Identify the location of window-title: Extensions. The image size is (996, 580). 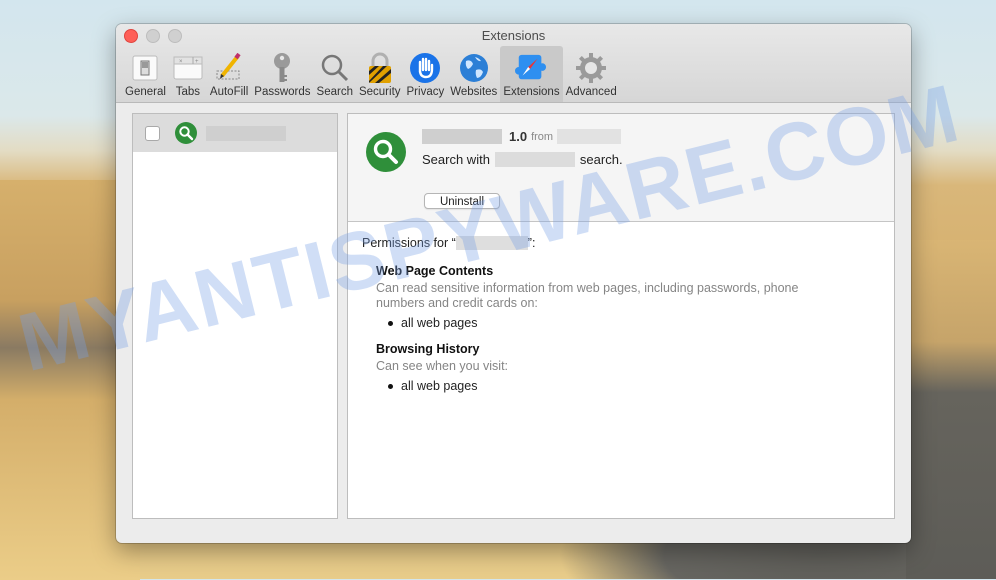
(513, 35).